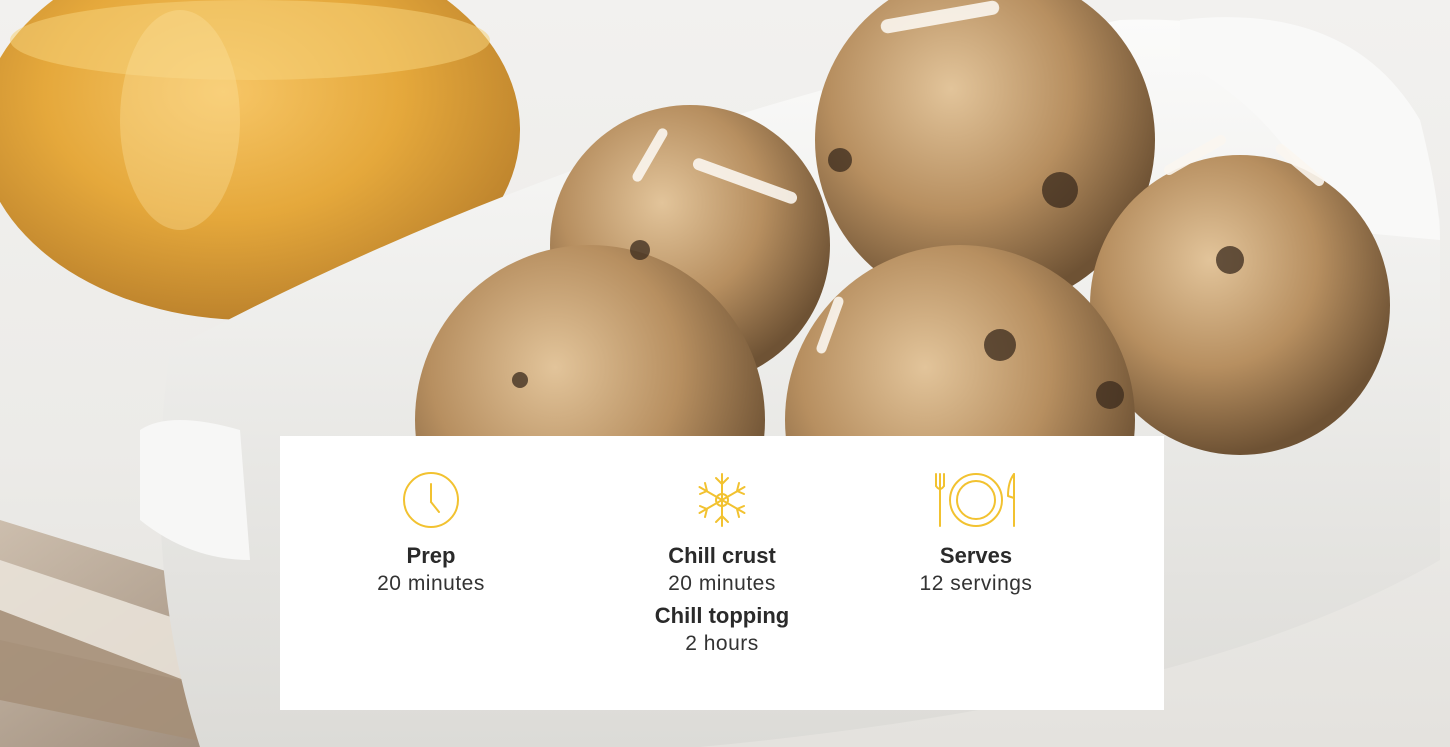 The image size is (1450, 747). I want to click on serves-stat: Serves 12 servings, so click(976, 534).